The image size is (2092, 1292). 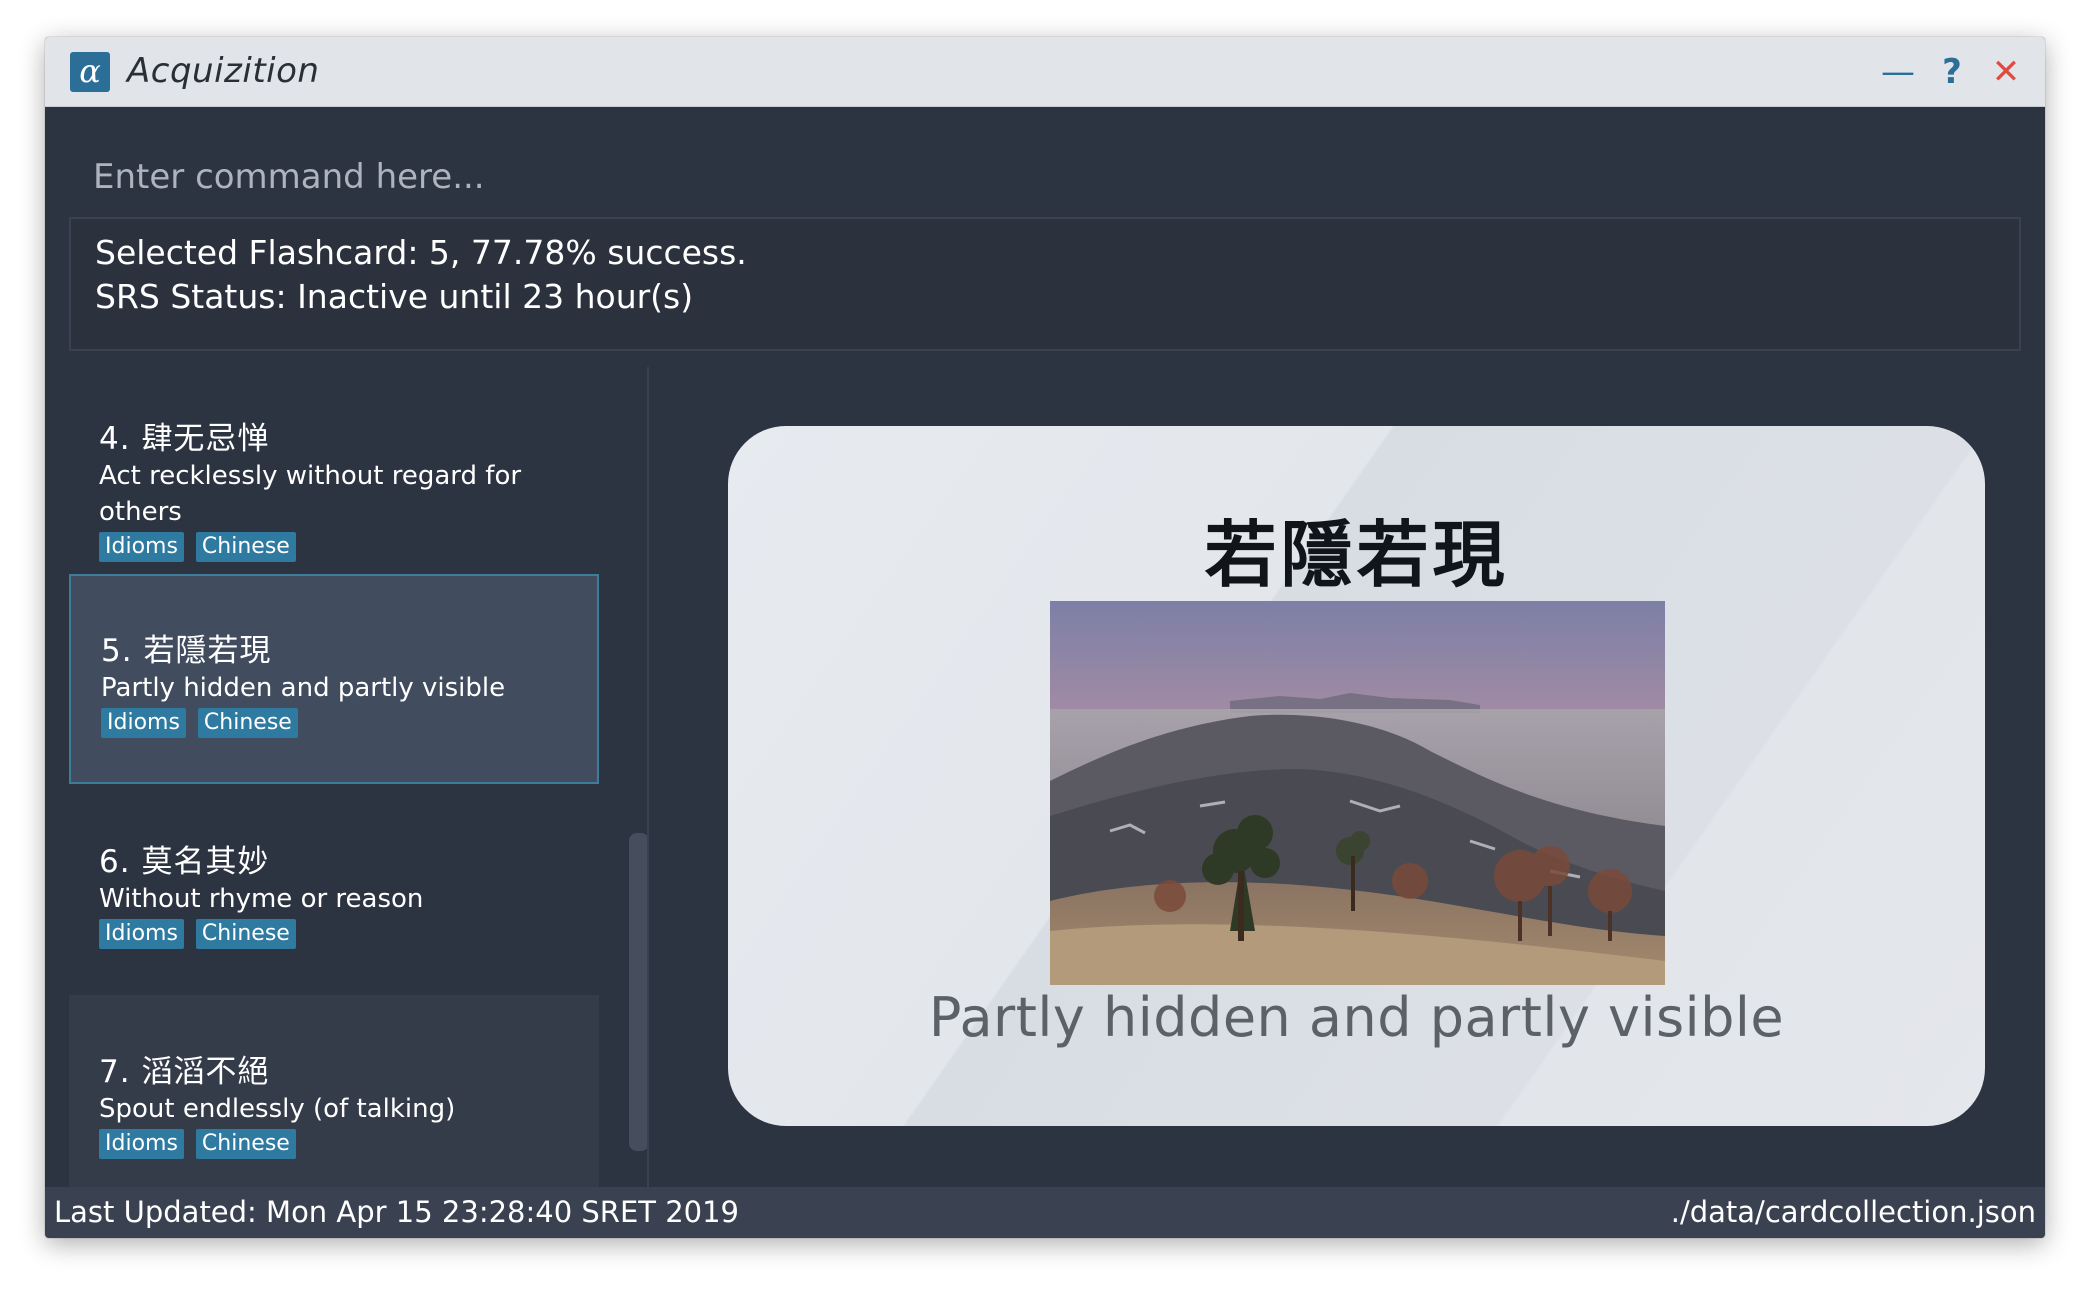 What do you see at coordinates (184, 1072) in the screenshot?
I see `card-title: 7. 滔滔不絕` at bounding box center [184, 1072].